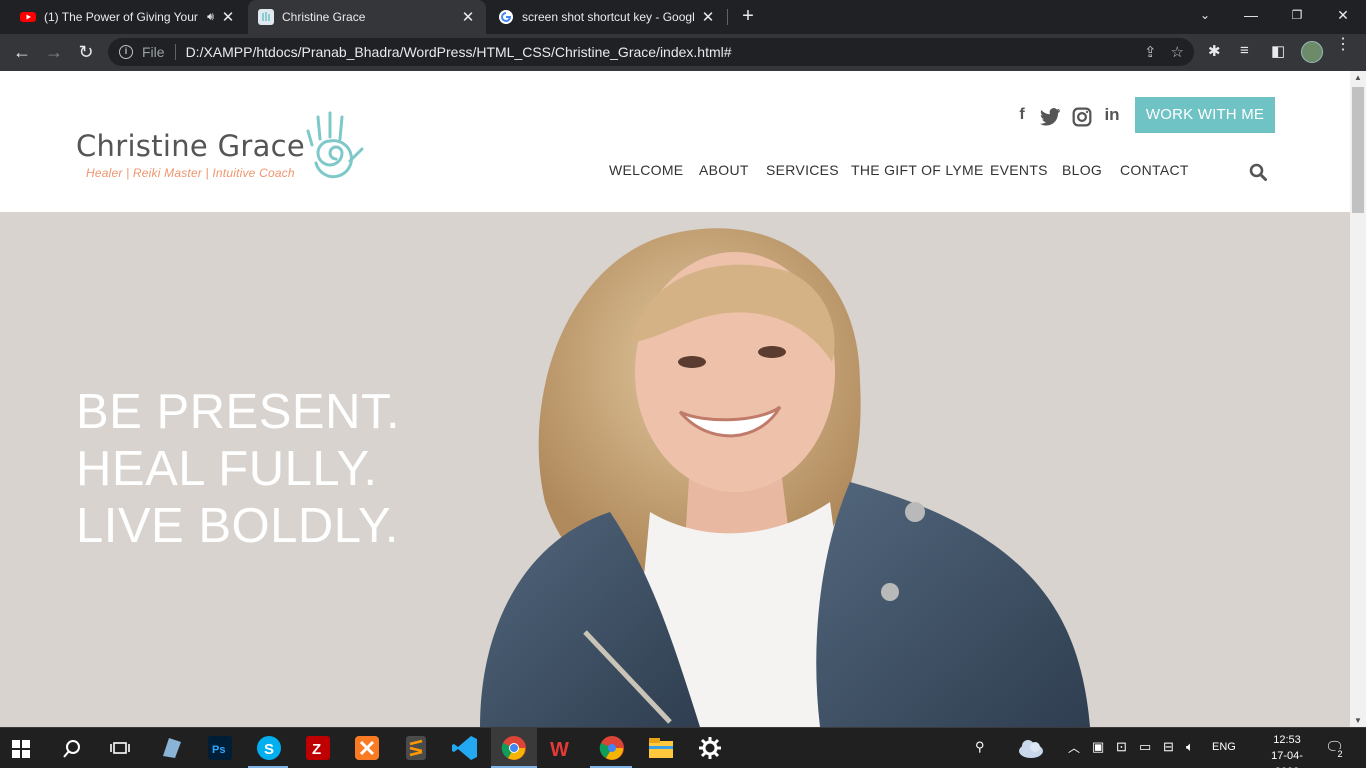 The height and width of the screenshot is (768, 1366). I want to click on notification-badge: 2, so click(1340, 754).